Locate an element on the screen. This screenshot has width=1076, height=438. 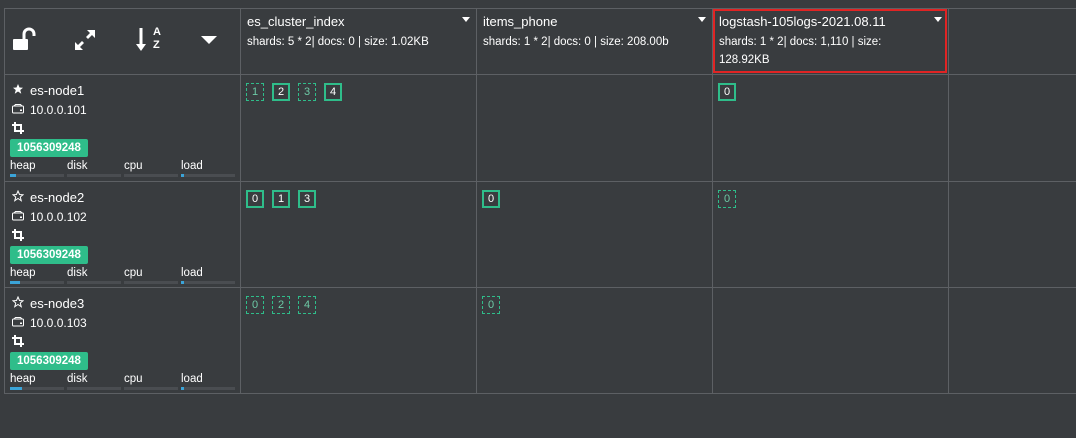
node-name: es-node1 is located at coordinates (48, 90).